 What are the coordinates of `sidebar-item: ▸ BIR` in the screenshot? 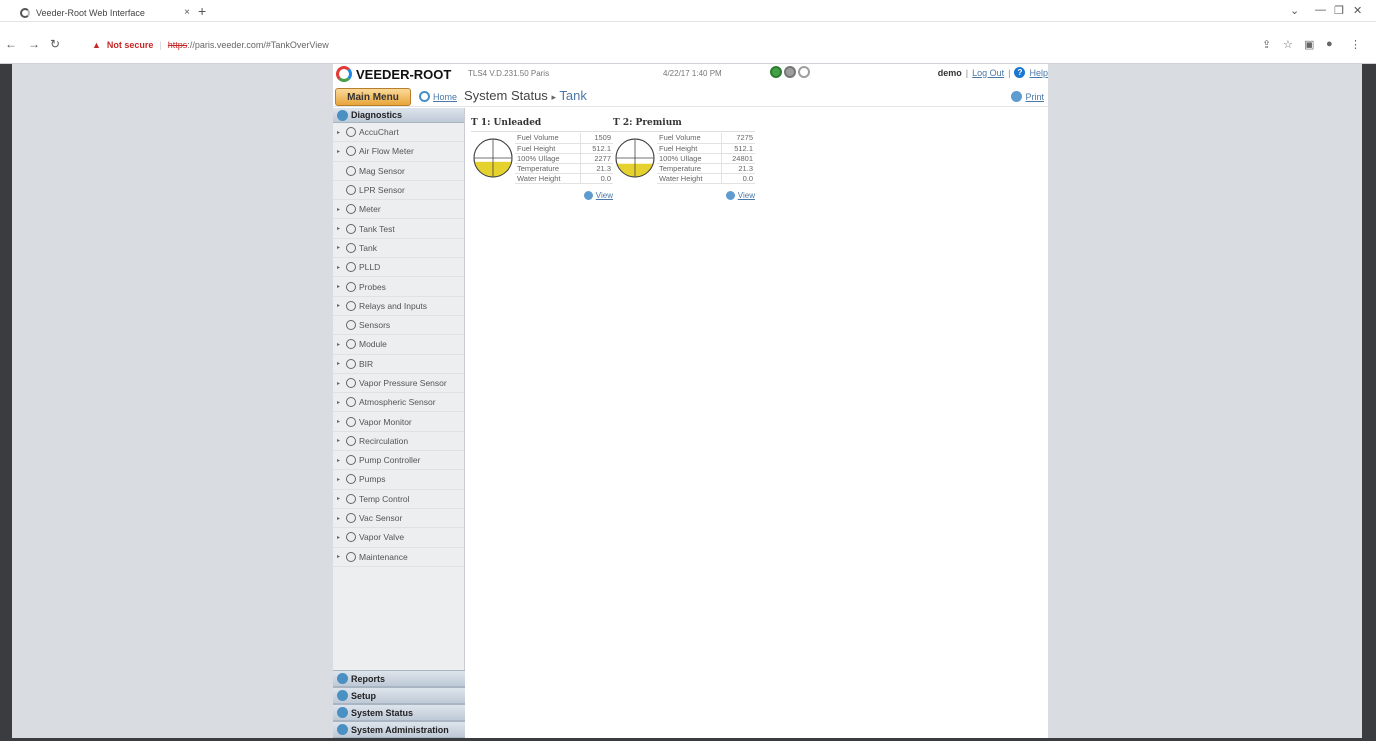 It's located at (398, 364).